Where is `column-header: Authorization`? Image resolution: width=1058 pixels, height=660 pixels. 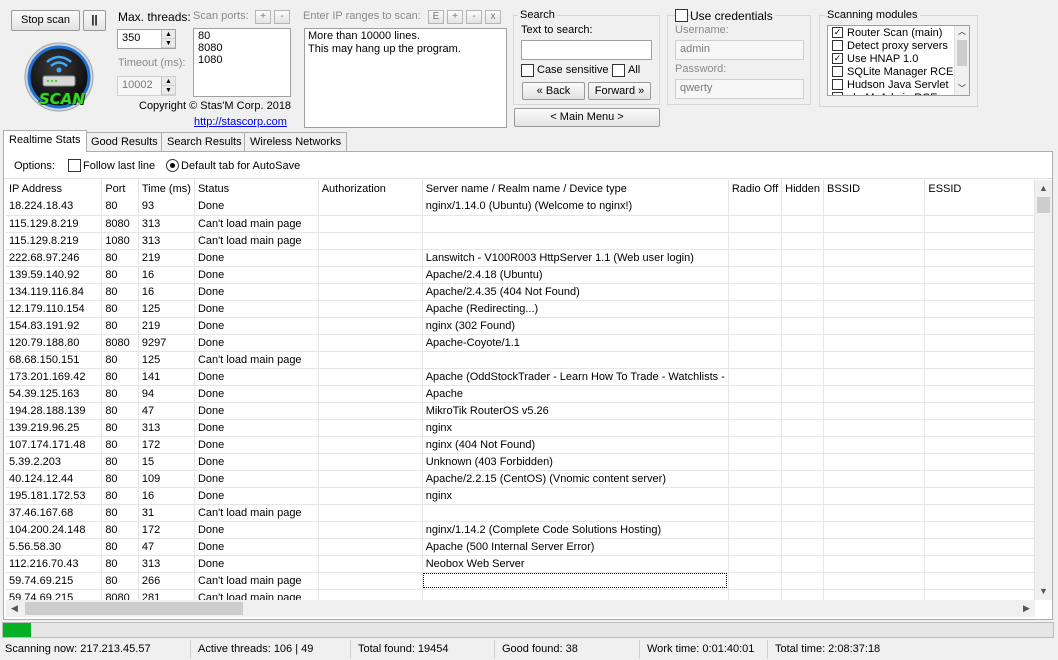
column-header: Authorization is located at coordinates (370, 189).